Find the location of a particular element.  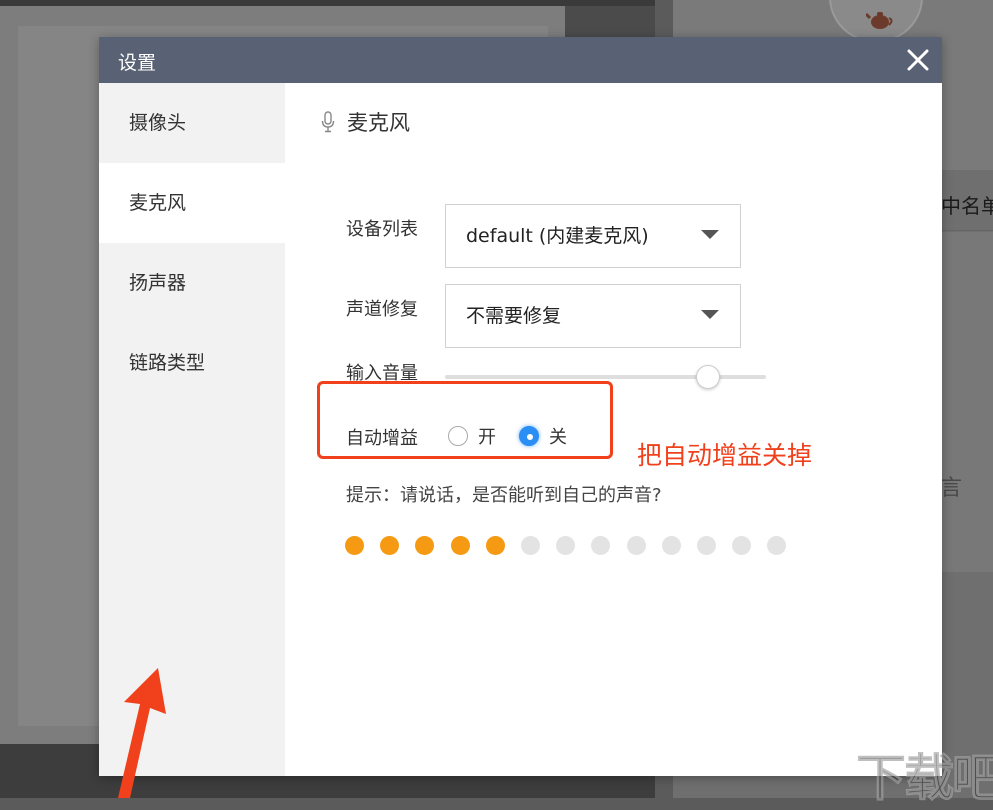

background-text-blacklist: 中名单 is located at coordinates (967, 206).